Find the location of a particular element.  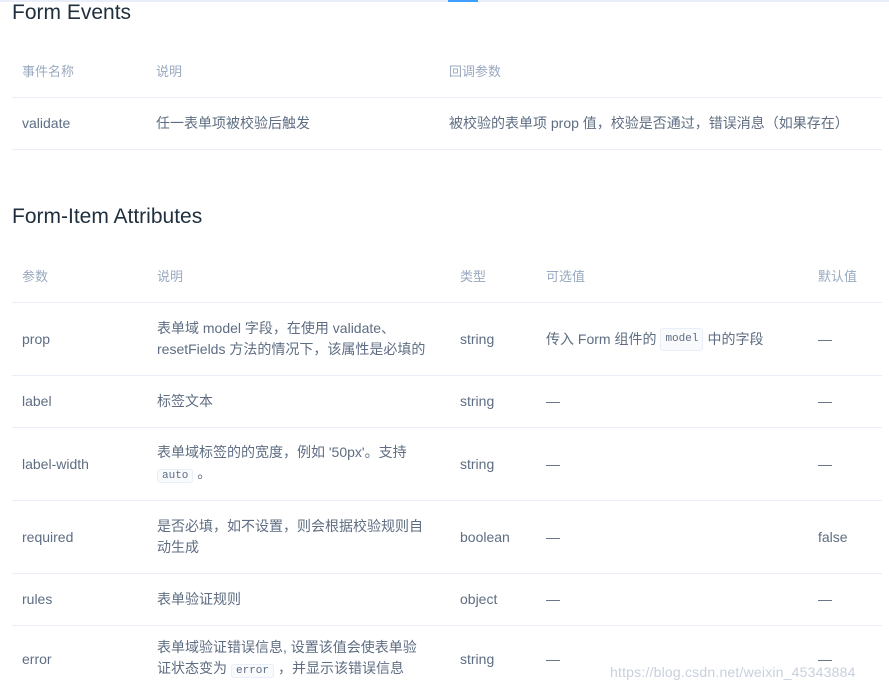

header-default: 默认值 is located at coordinates (838, 276).